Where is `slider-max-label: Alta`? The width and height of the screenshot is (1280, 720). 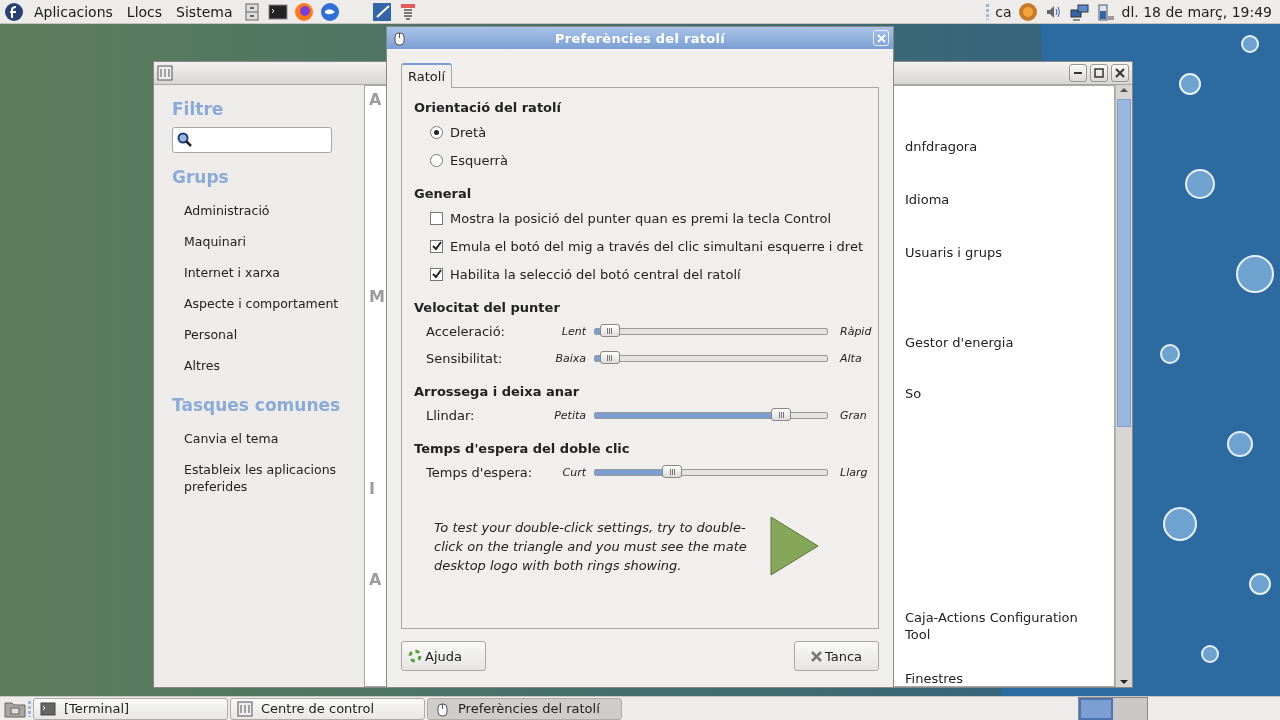
slider-max-label: Alta is located at coordinates (850, 358).